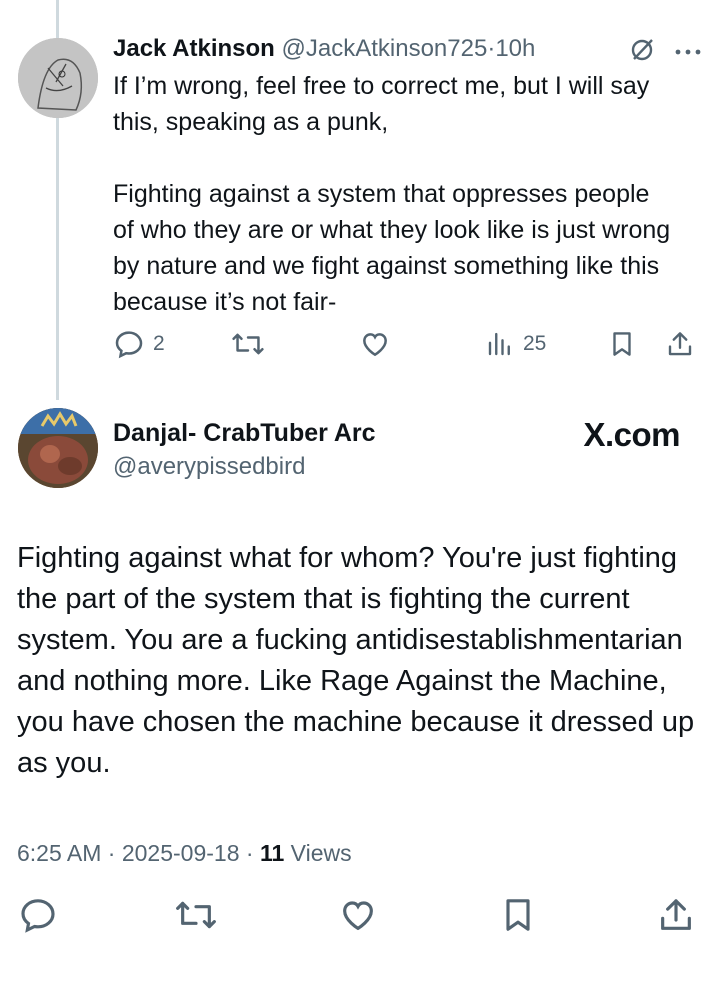 This screenshot has width=716, height=1000. I want to click on tweet-metadata: 6:25 AM · 2025-09-18 · 11 Views, so click(184, 853).